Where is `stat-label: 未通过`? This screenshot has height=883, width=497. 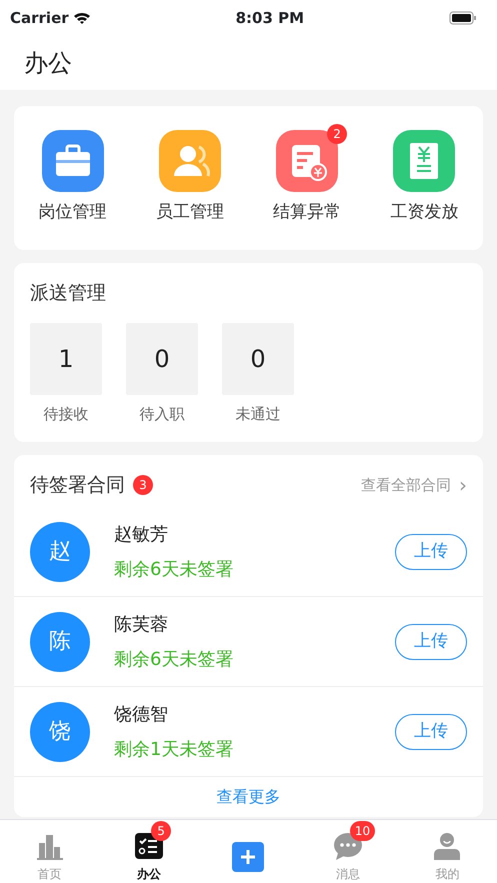 stat-label: 未通过 is located at coordinates (258, 414).